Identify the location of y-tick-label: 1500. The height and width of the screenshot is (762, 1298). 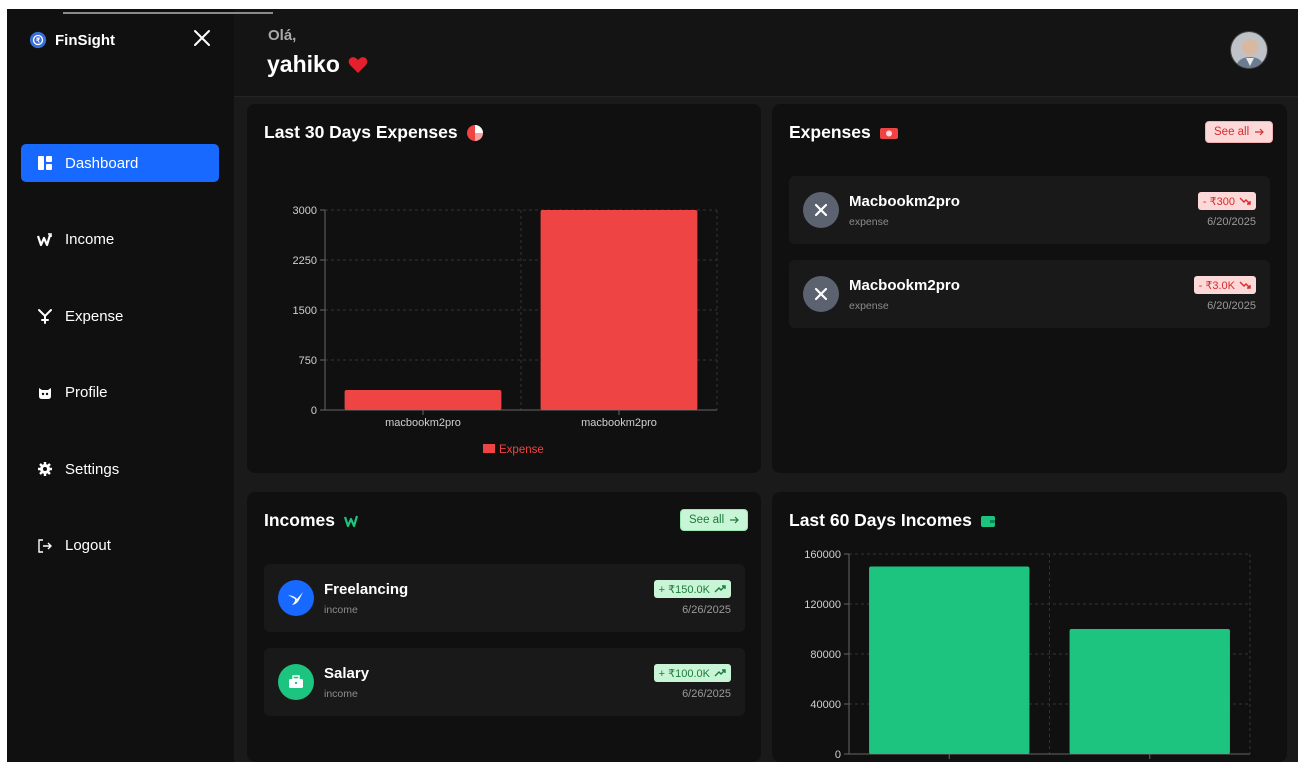
(305, 311).